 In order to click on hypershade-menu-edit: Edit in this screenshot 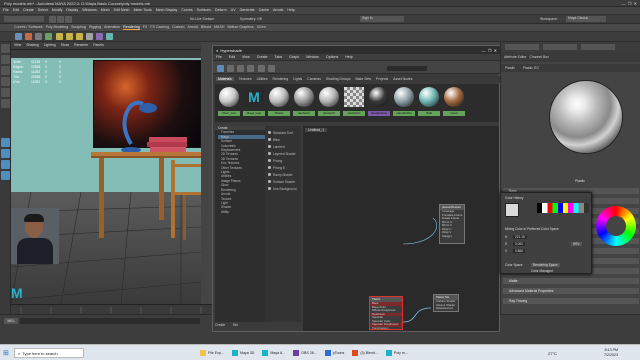, I will do `click(232, 57)`.